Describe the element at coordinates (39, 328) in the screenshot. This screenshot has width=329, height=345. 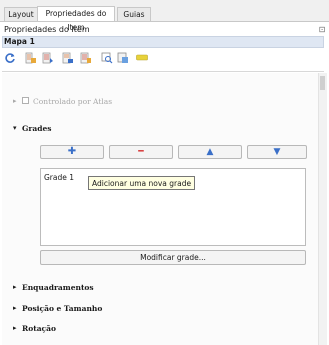
I see `rotation-section-title: Rotação` at that location.